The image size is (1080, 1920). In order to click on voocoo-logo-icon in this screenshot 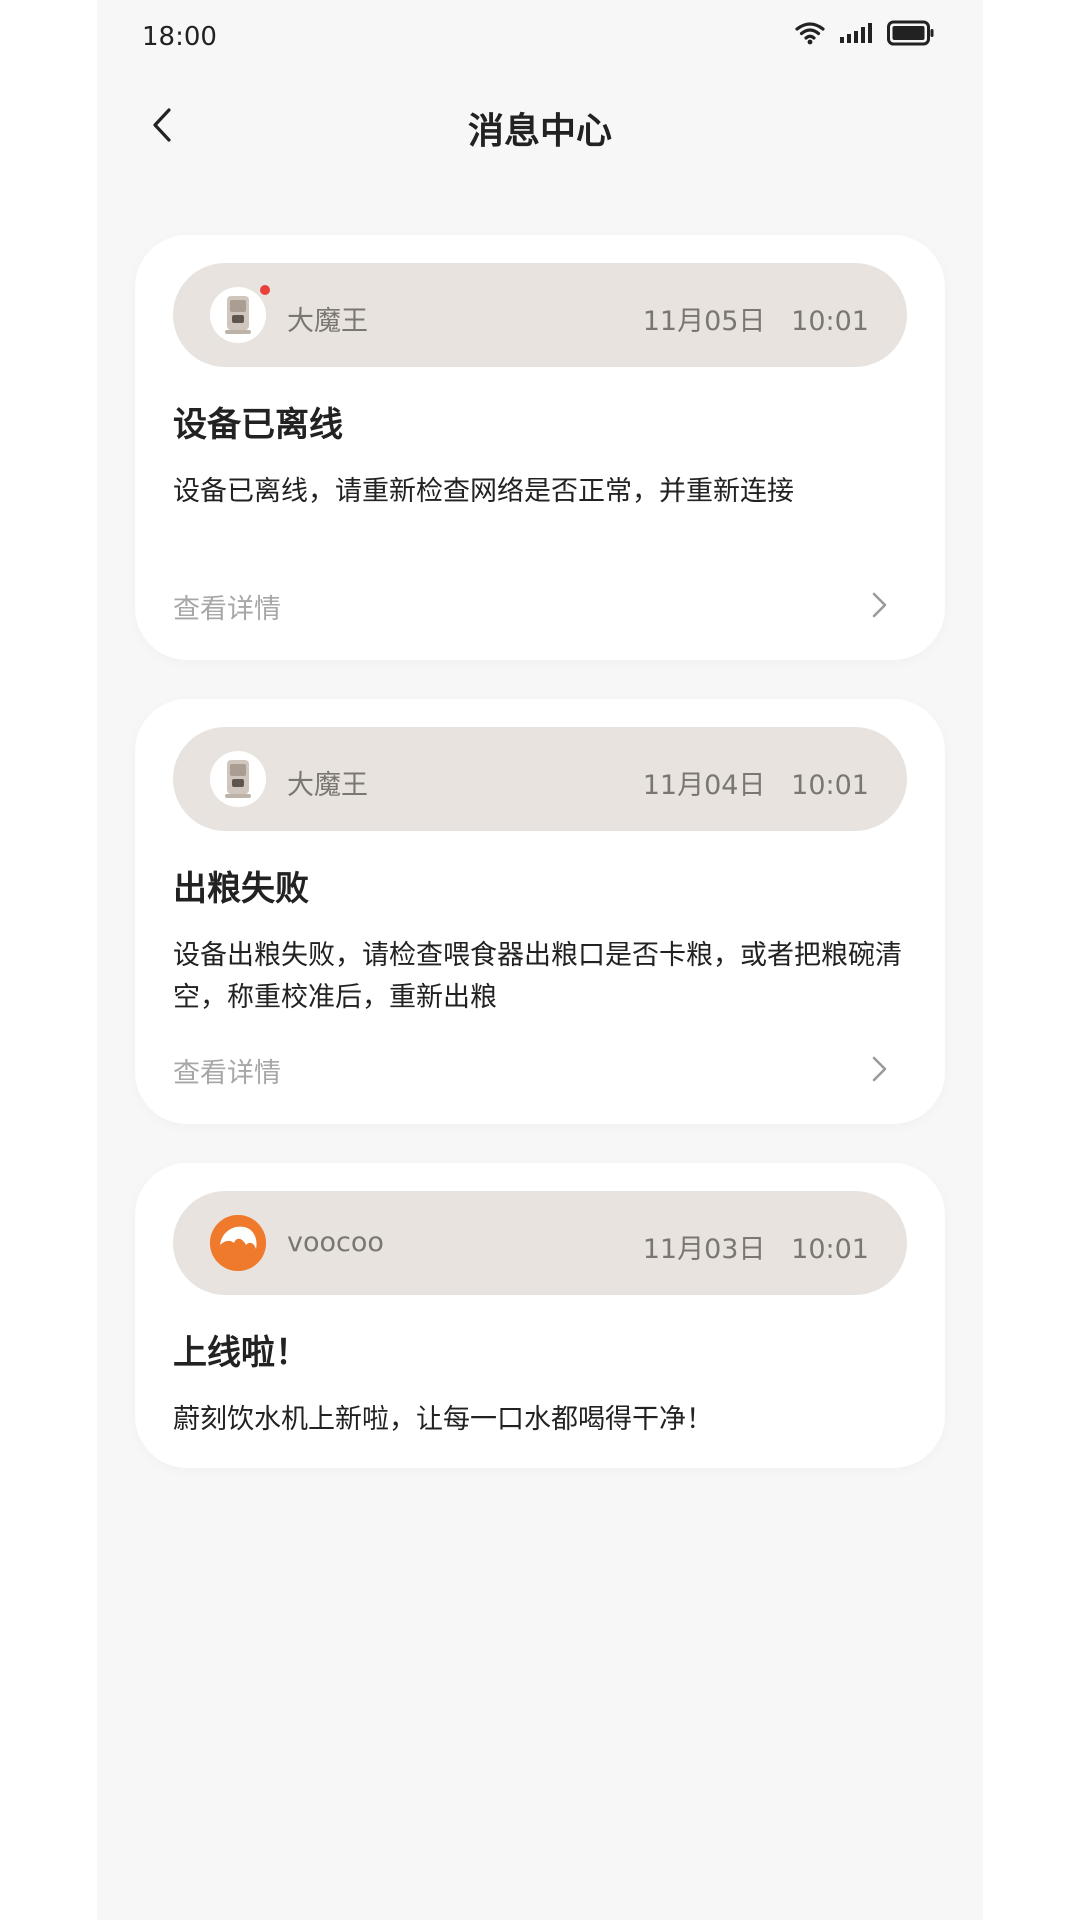, I will do `click(238, 1243)`.